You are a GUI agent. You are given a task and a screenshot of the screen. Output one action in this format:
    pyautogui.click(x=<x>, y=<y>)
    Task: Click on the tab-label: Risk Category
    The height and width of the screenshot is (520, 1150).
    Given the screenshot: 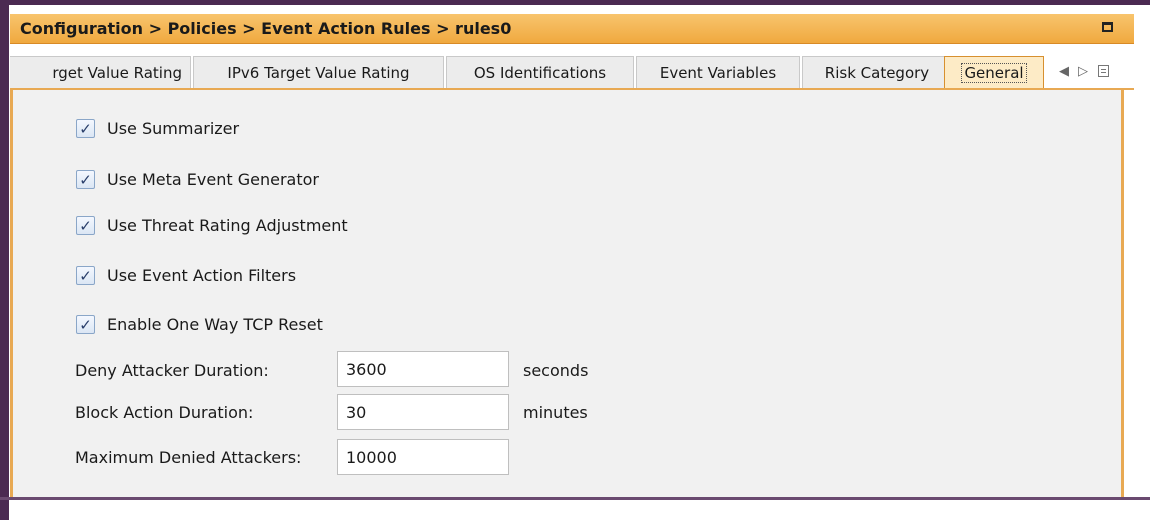 What is the action you would take?
    pyautogui.click(x=877, y=73)
    